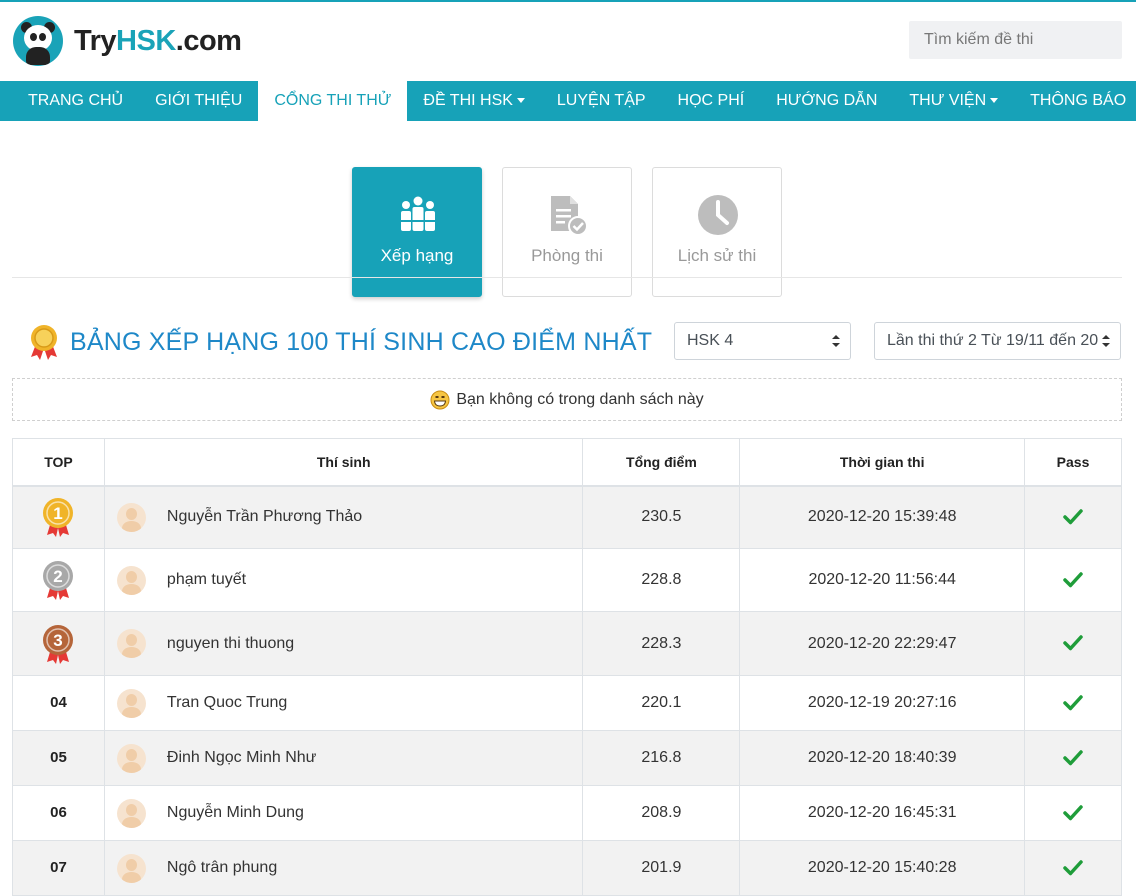 This screenshot has height=896, width=1136. Describe the element at coordinates (44, 342) in the screenshot. I see `award-medal-icon` at that location.